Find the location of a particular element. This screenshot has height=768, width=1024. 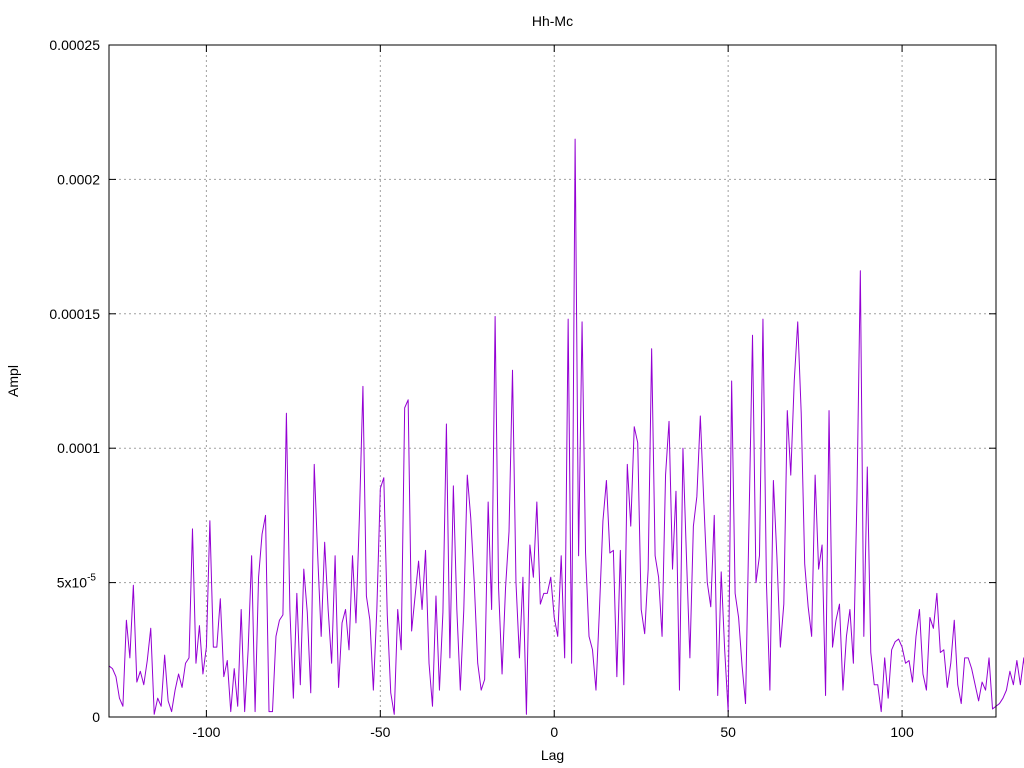

y-tick-label-base: 0.00025 is located at coordinates (74, 45).